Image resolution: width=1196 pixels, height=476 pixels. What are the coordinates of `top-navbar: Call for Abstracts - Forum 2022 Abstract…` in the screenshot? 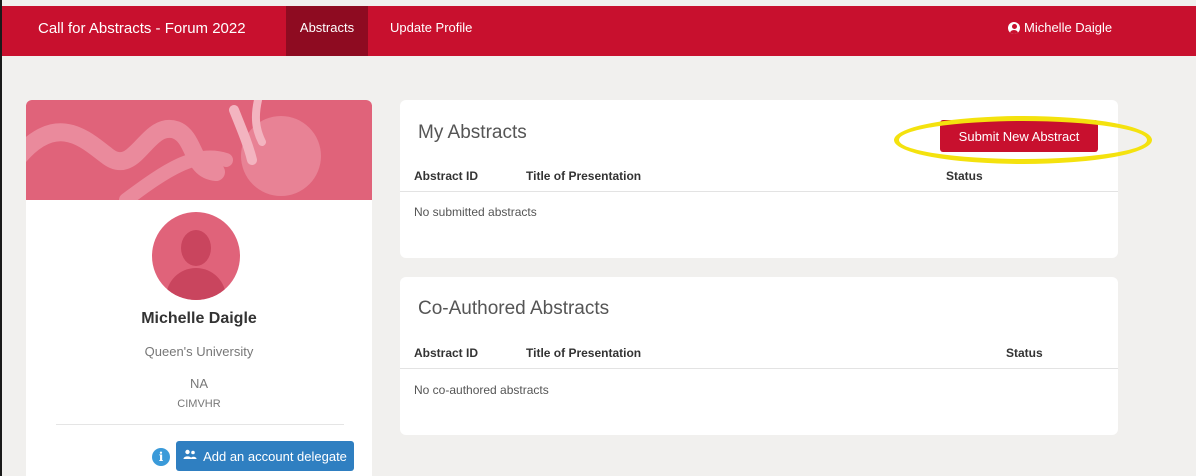 It's located at (599, 28).